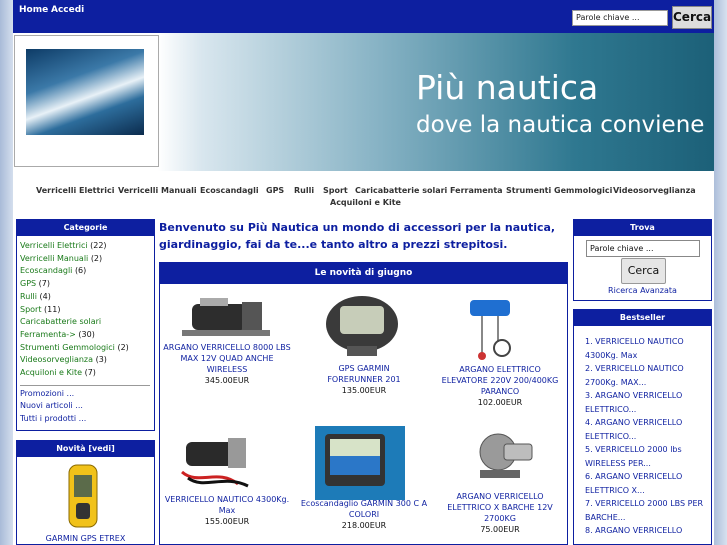  What do you see at coordinates (87, 271) in the screenshot?
I see `category-item: Ecoscandagli (6)` at bounding box center [87, 271].